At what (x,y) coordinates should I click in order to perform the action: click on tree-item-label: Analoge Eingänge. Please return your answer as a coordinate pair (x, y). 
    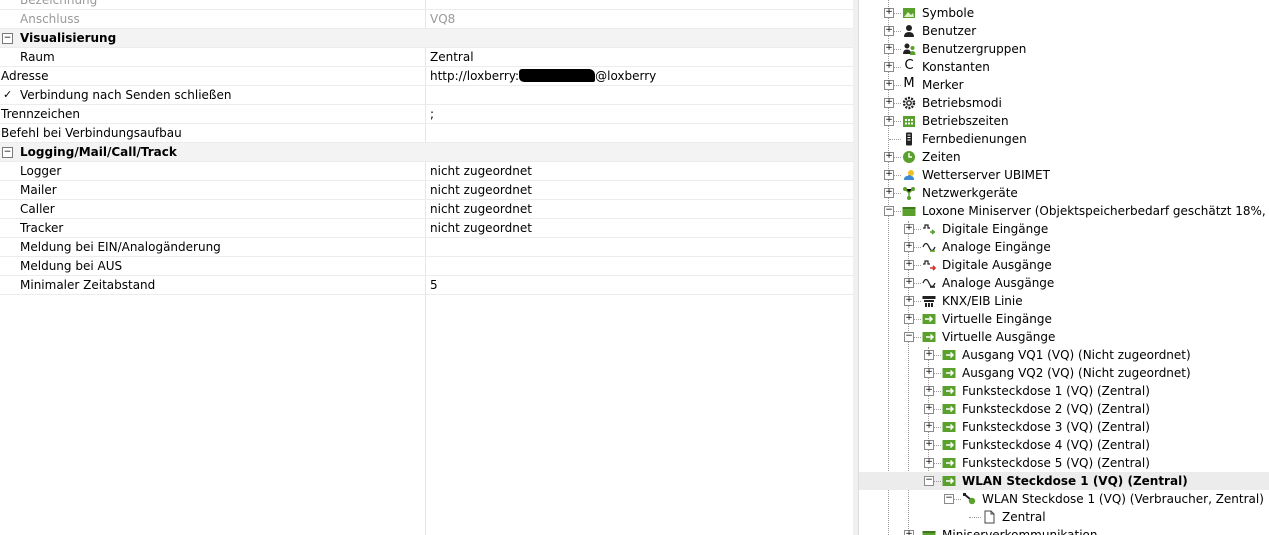
    Looking at the image, I should click on (996, 247).